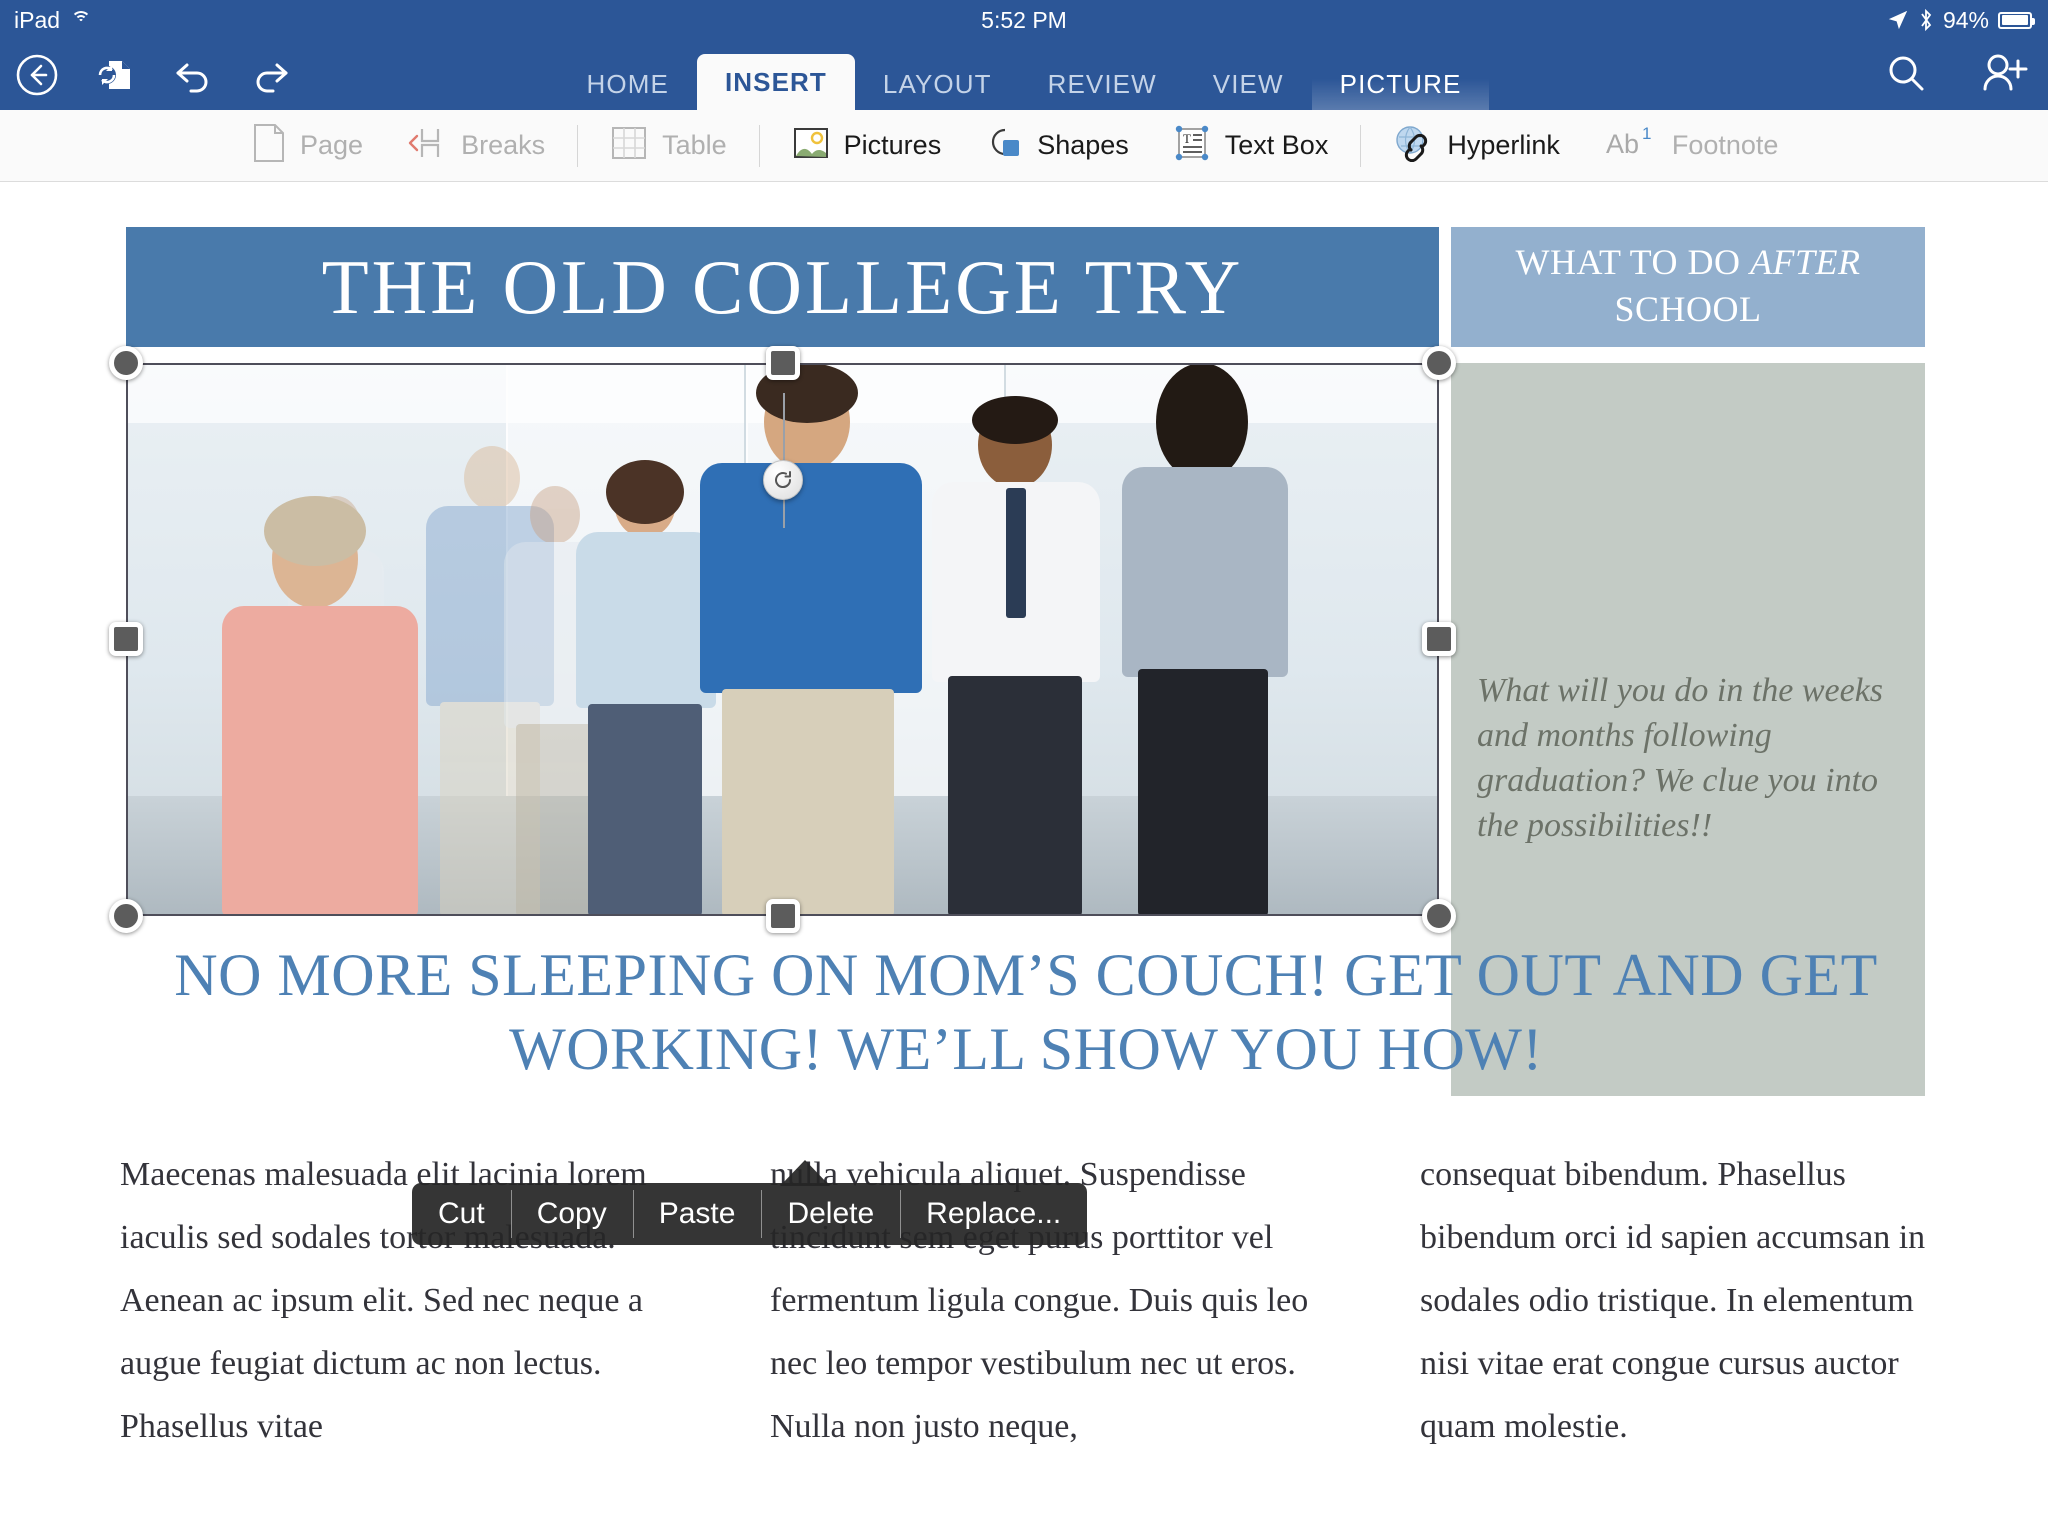 This screenshot has height=1536, width=2048. What do you see at coordinates (427, 145) in the screenshot?
I see `breaks-icon` at bounding box center [427, 145].